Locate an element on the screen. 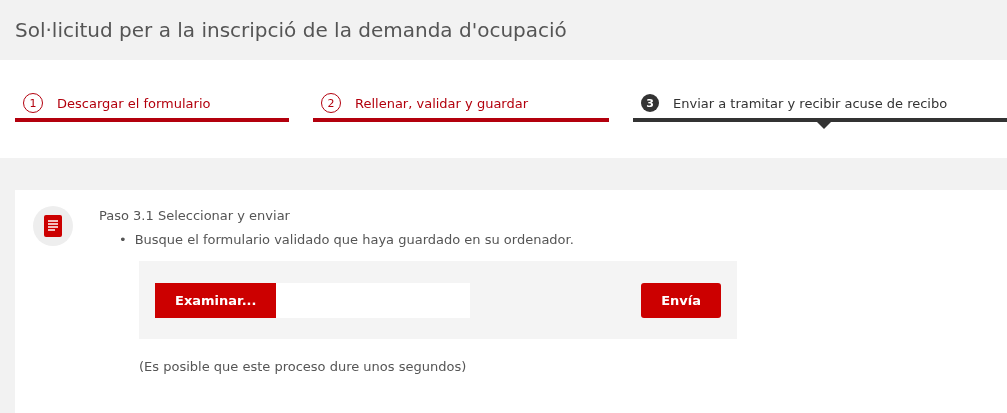 The width and height of the screenshot is (1007, 413). step-number: 3 is located at coordinates (650, 103).